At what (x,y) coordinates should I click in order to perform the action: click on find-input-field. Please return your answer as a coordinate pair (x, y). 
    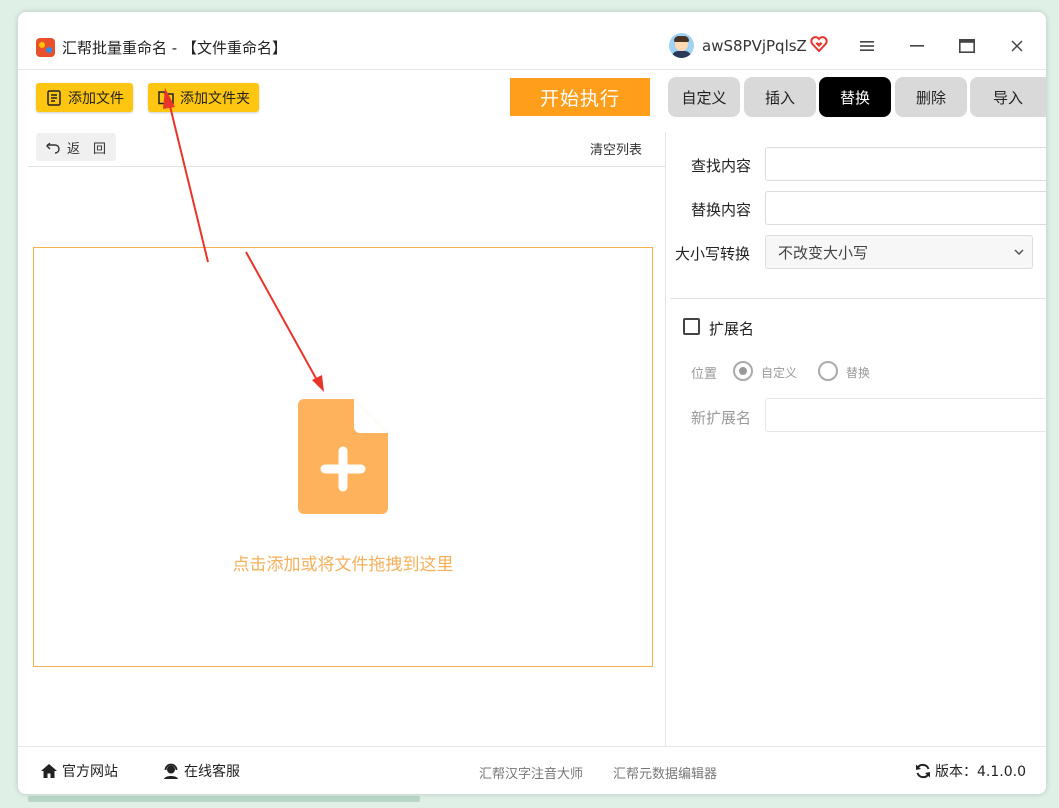
    Looking at the image, I should click on (906, 164).